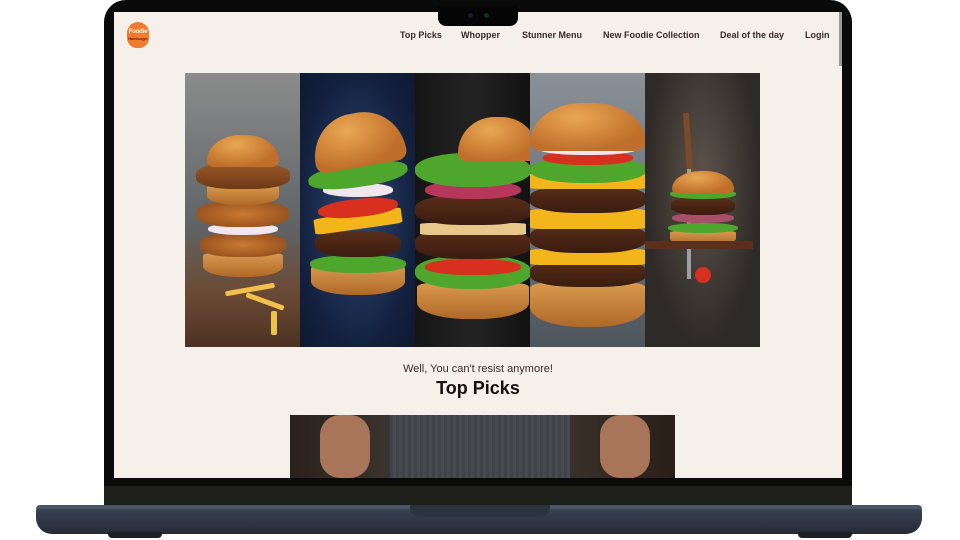 The width and height of the screenshot is (960, 540). Describe the element at coordinates (486, 15) in the screenshot. I see `camera-indicator-icon` at that location.